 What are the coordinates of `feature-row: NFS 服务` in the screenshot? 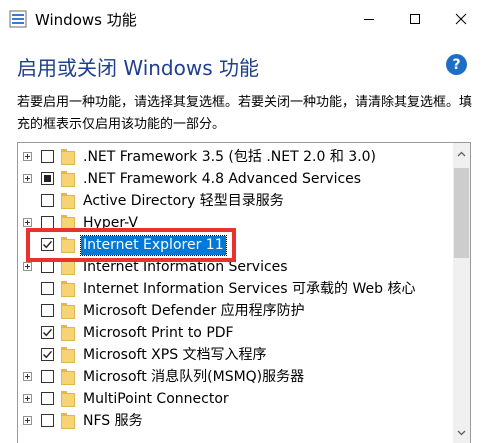 It's located at (235, 422).